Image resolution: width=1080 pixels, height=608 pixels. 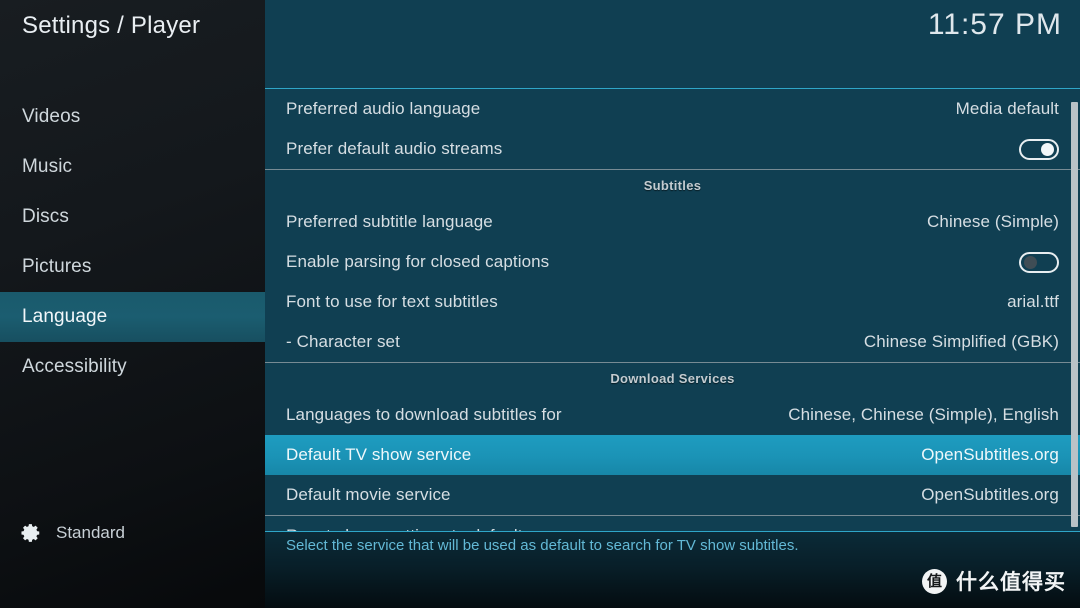 I want to click on sidebar-item-videos: Videos, so click(x=132, y=117).